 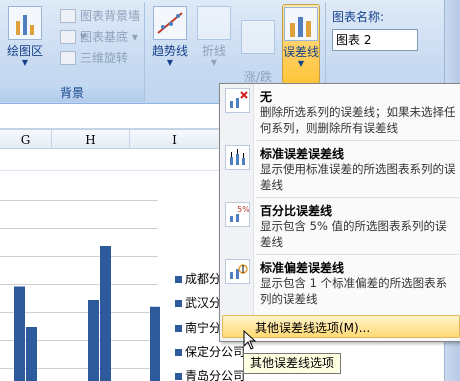 I want to click on legend-item: 保定分公司, so click(x=210, y=351).